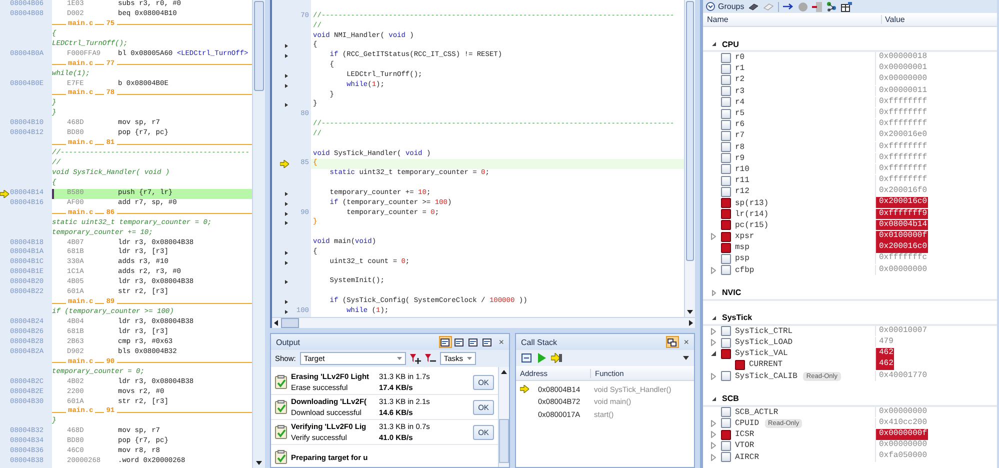 The width and height of the screenshot is (999, 468). Describe the element at coordinates (730, 399) in the screenshot. I see `group-name: SCB` at that location.